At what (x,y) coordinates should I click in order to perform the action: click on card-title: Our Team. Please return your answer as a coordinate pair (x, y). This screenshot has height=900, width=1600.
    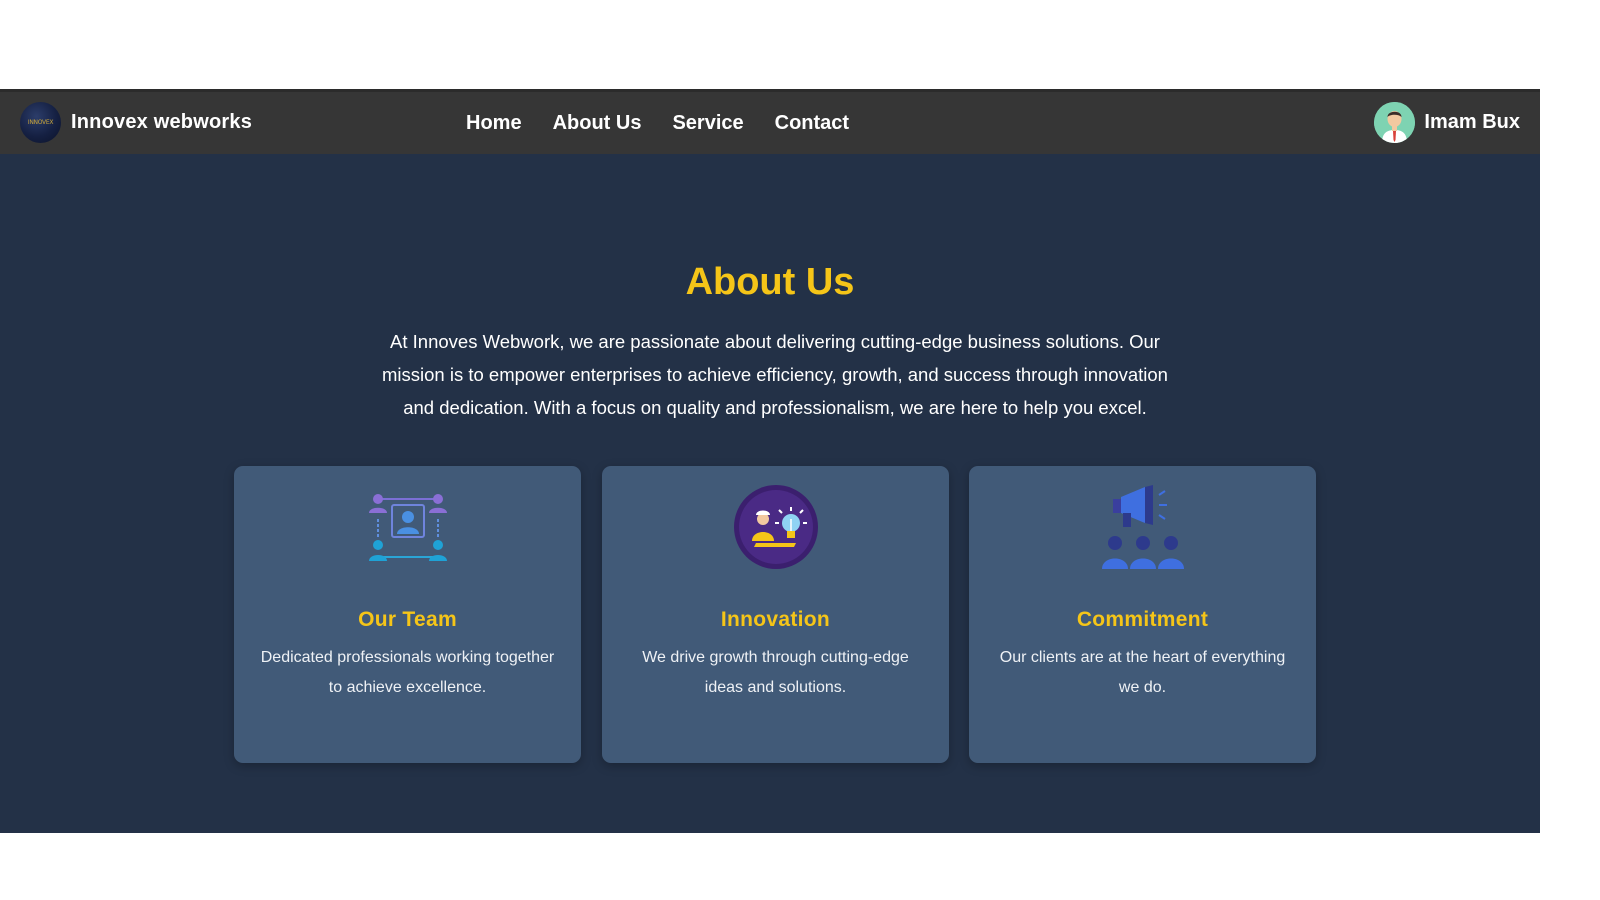
    Looking at the image, I should click on (407, 619).